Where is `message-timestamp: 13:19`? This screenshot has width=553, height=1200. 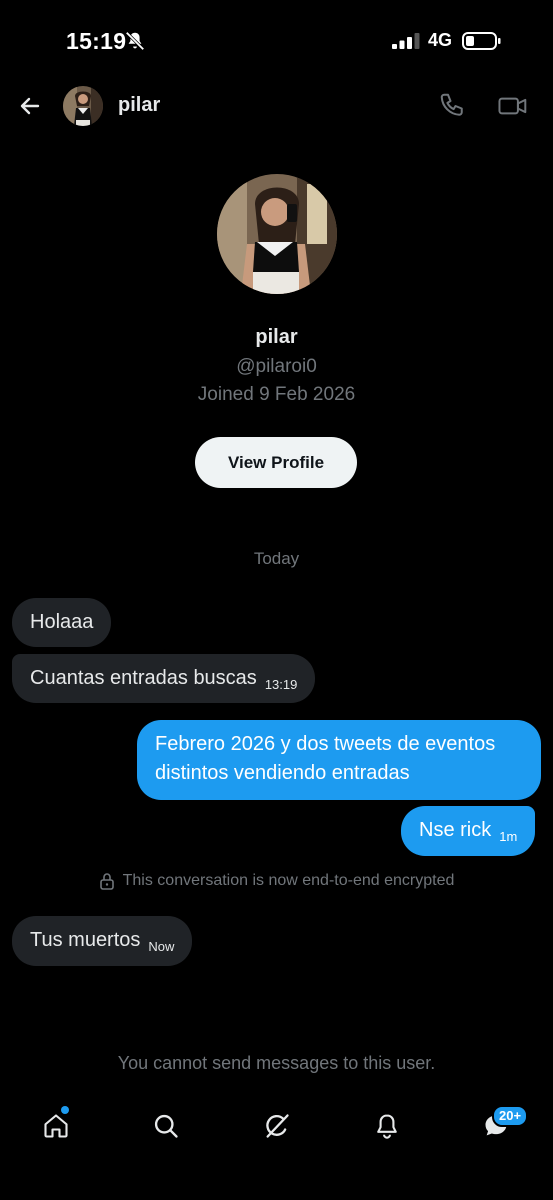
message-timestamp: 13:19 is located at coordinates (281, 684).